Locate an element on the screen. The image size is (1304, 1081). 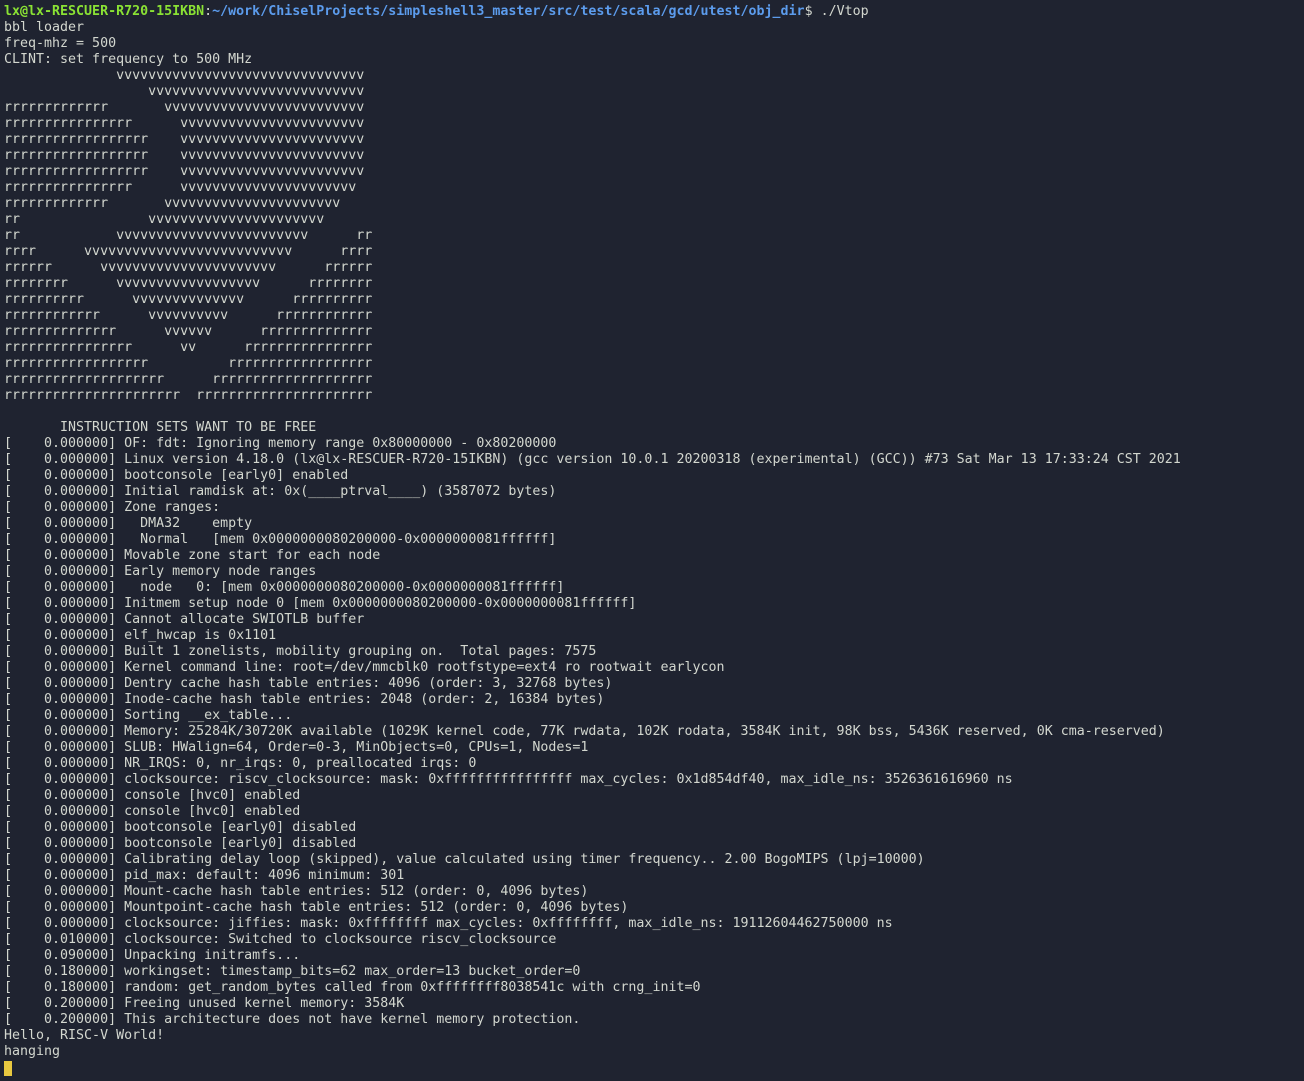
output-line: hanging is located at coordinates (32, 1051).